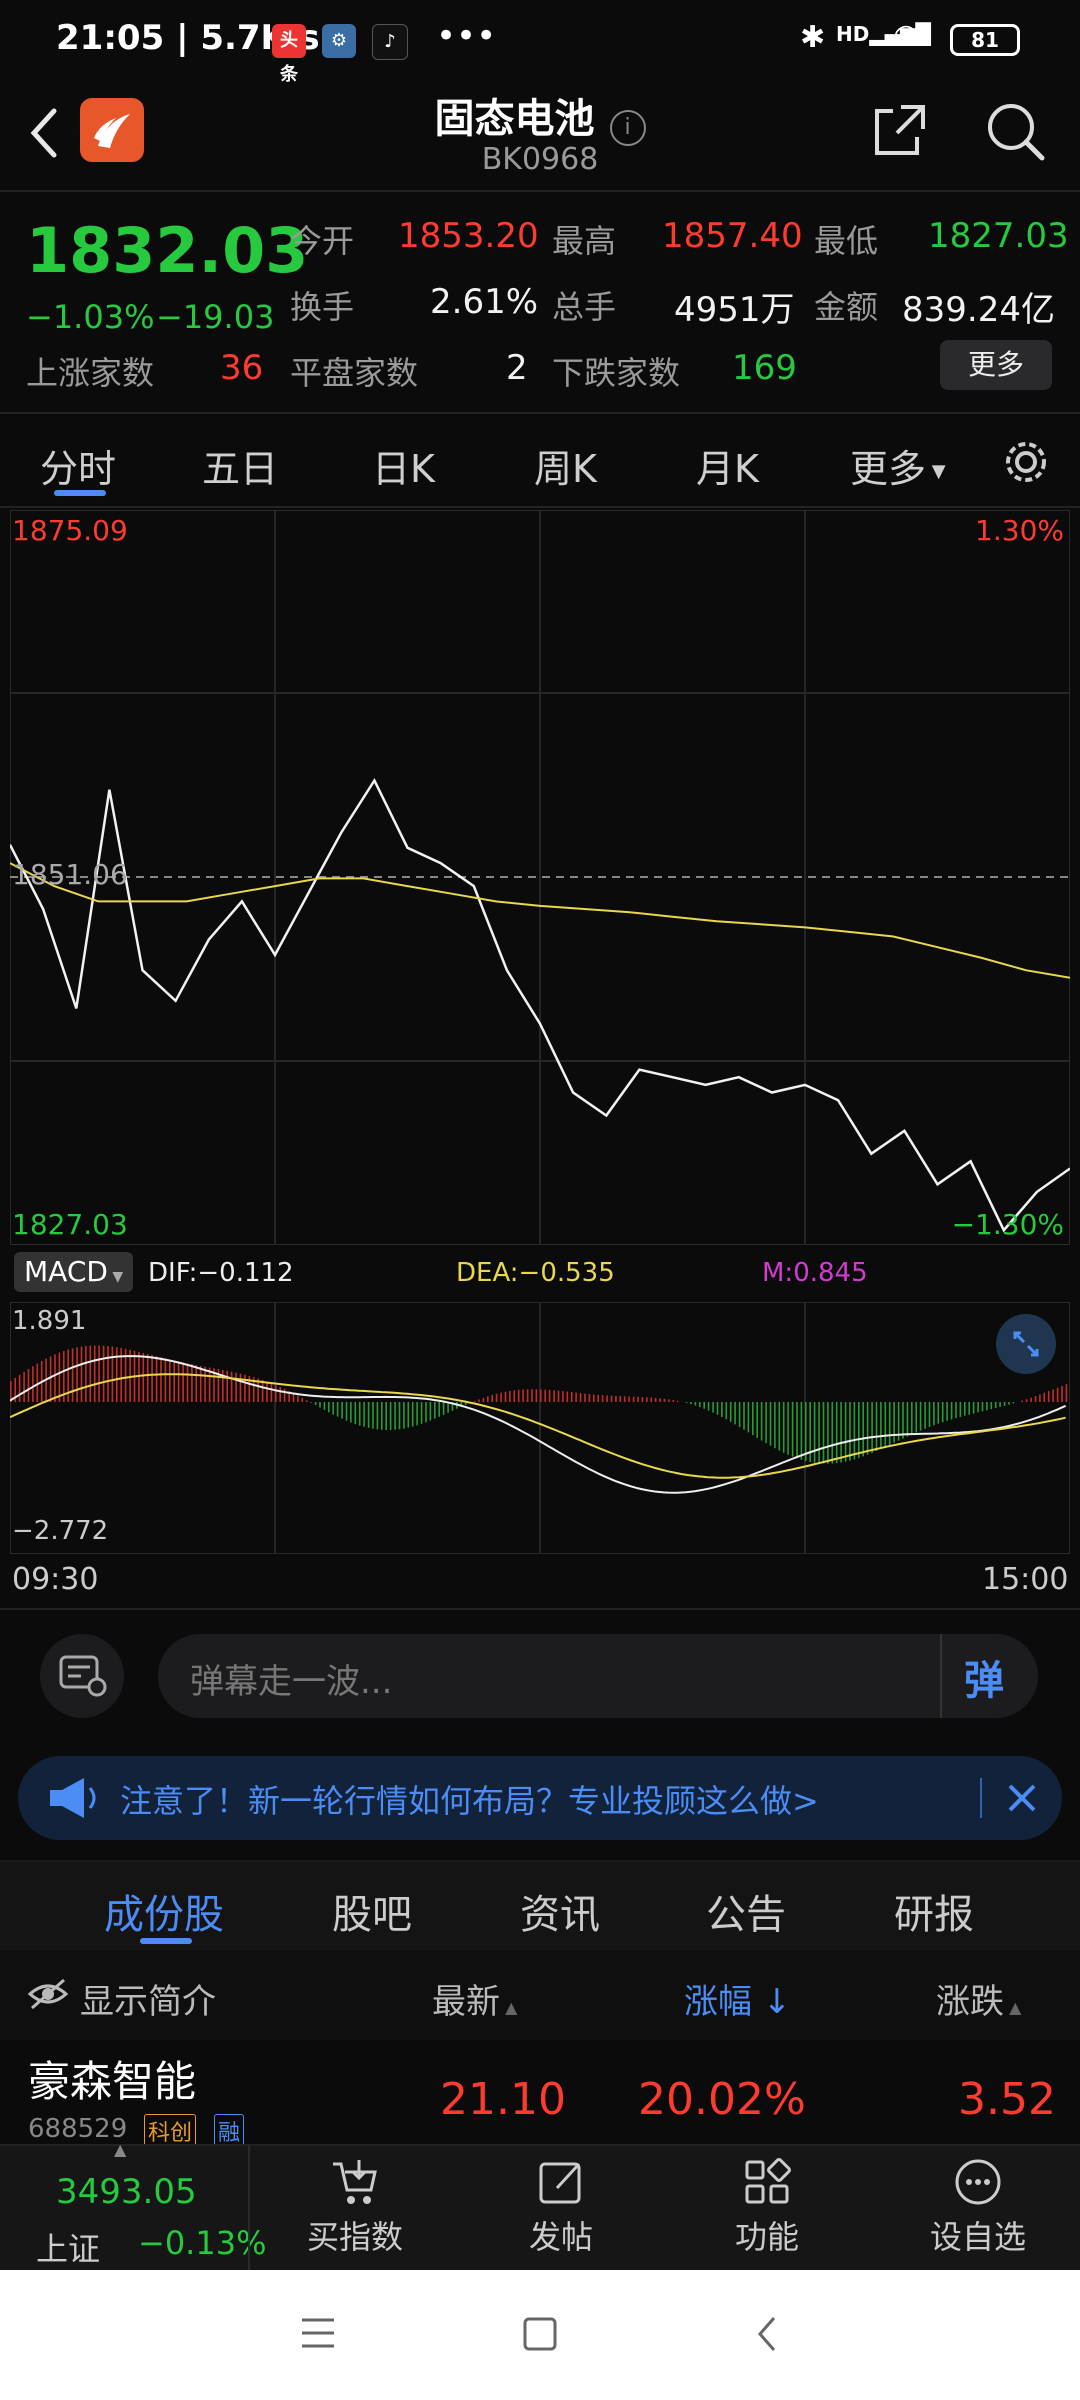  Describe the element at coordinates (746, 1911) in the screenshot. I see `tab-announcements: 公告` at that location.